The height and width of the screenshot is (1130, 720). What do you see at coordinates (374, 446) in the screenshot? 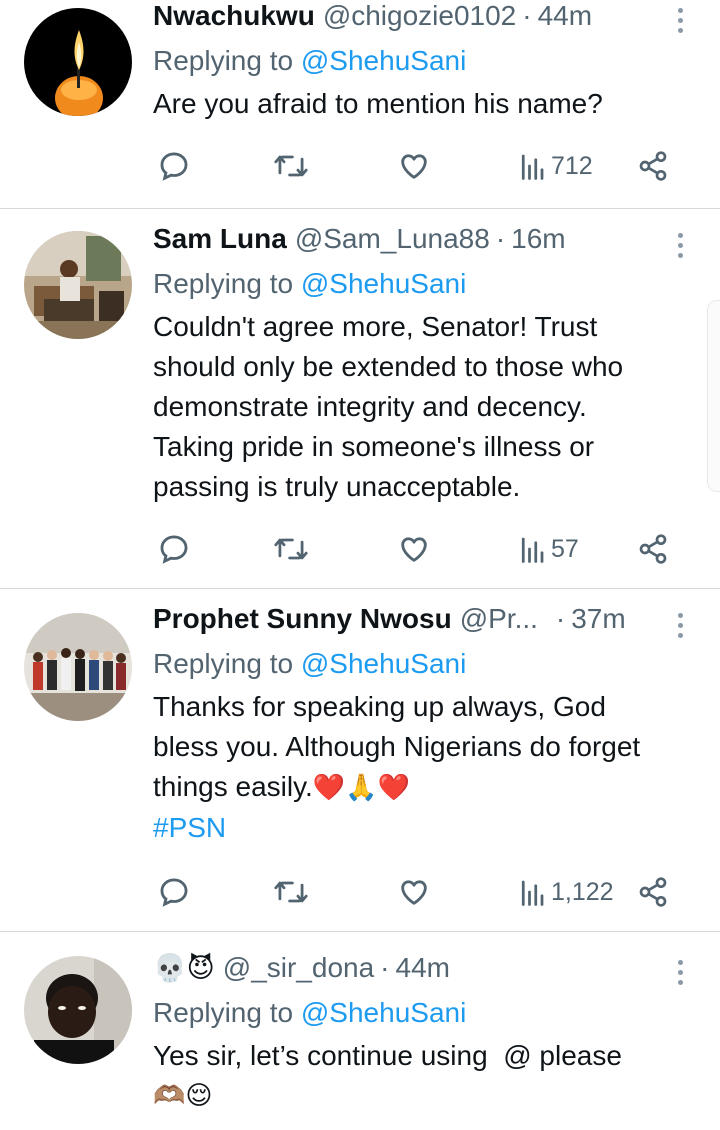
I see `text-line: Taking pride in someone's illness or` at bounding box center [374, 446].